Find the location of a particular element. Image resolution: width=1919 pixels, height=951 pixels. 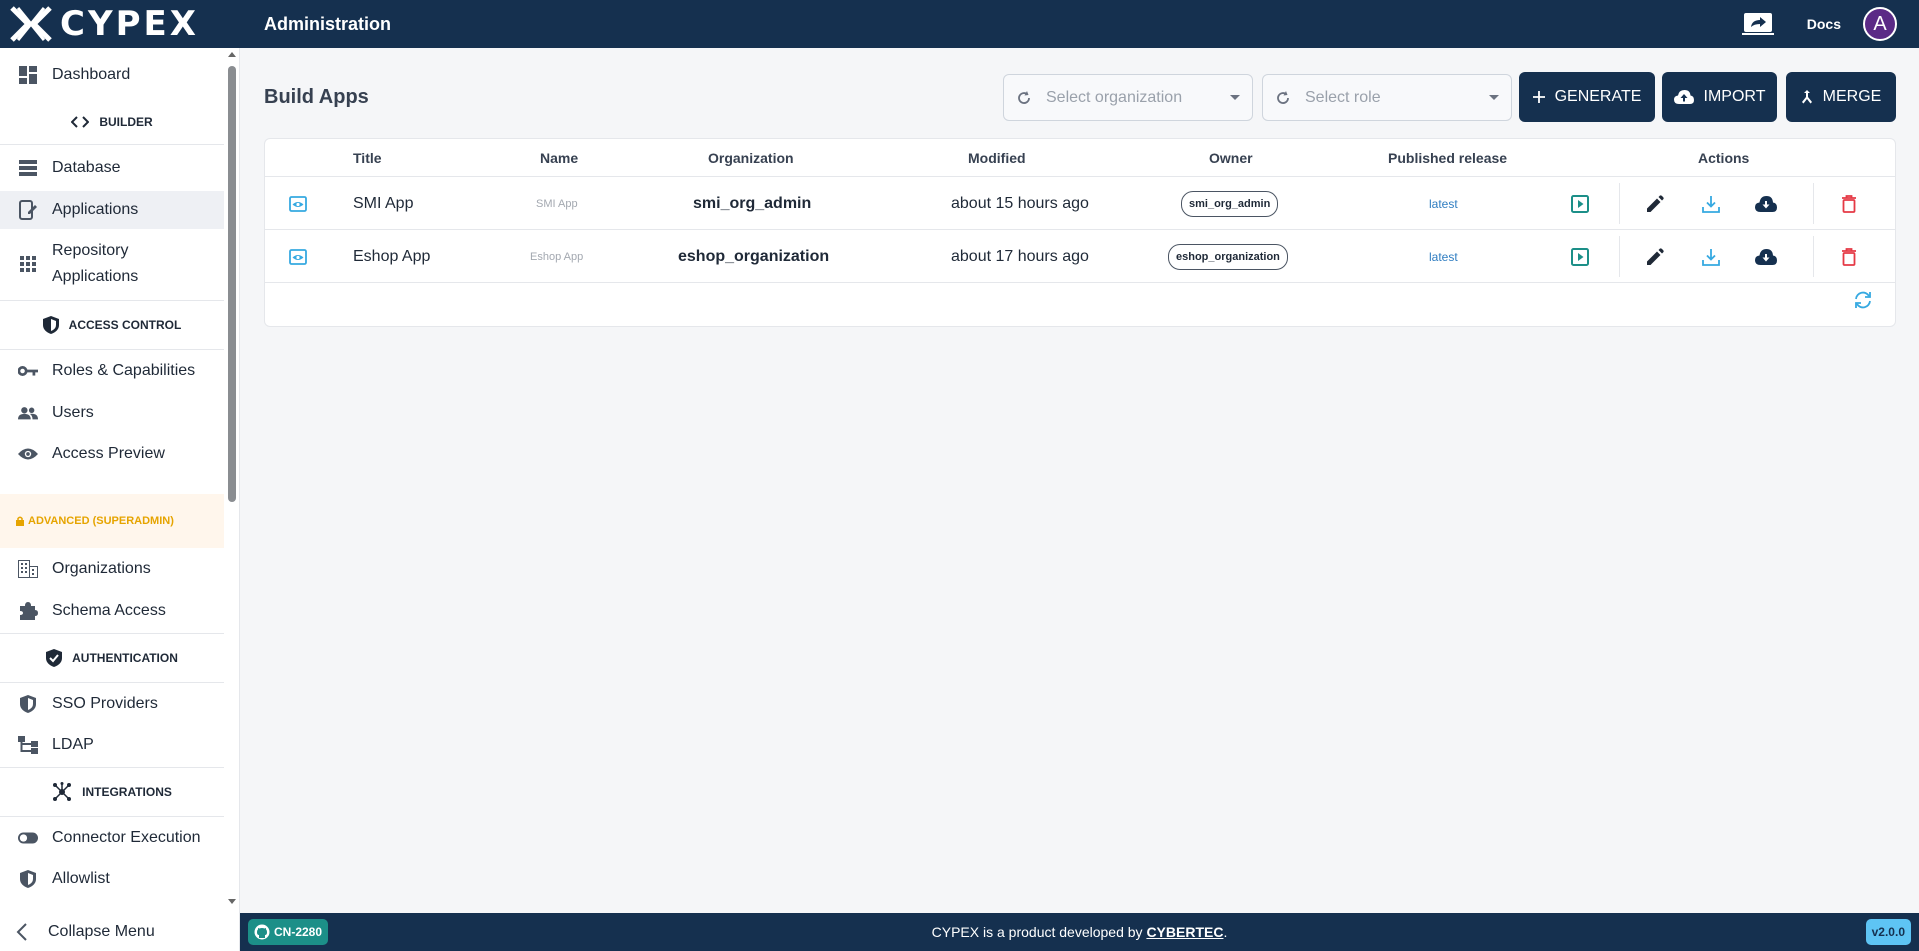

sidebar-item-database: Database is located at coordinates (112, 168).